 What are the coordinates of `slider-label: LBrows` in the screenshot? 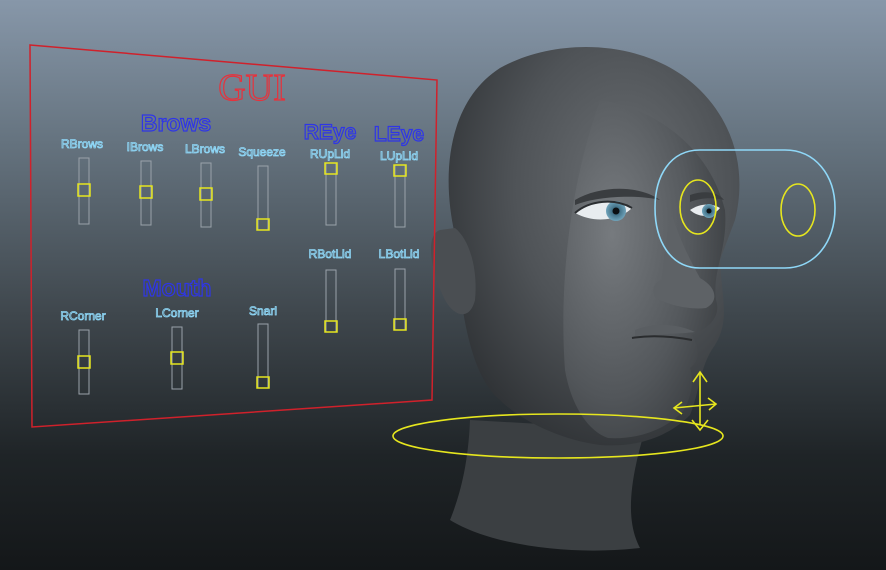 It's located at (205, 149).